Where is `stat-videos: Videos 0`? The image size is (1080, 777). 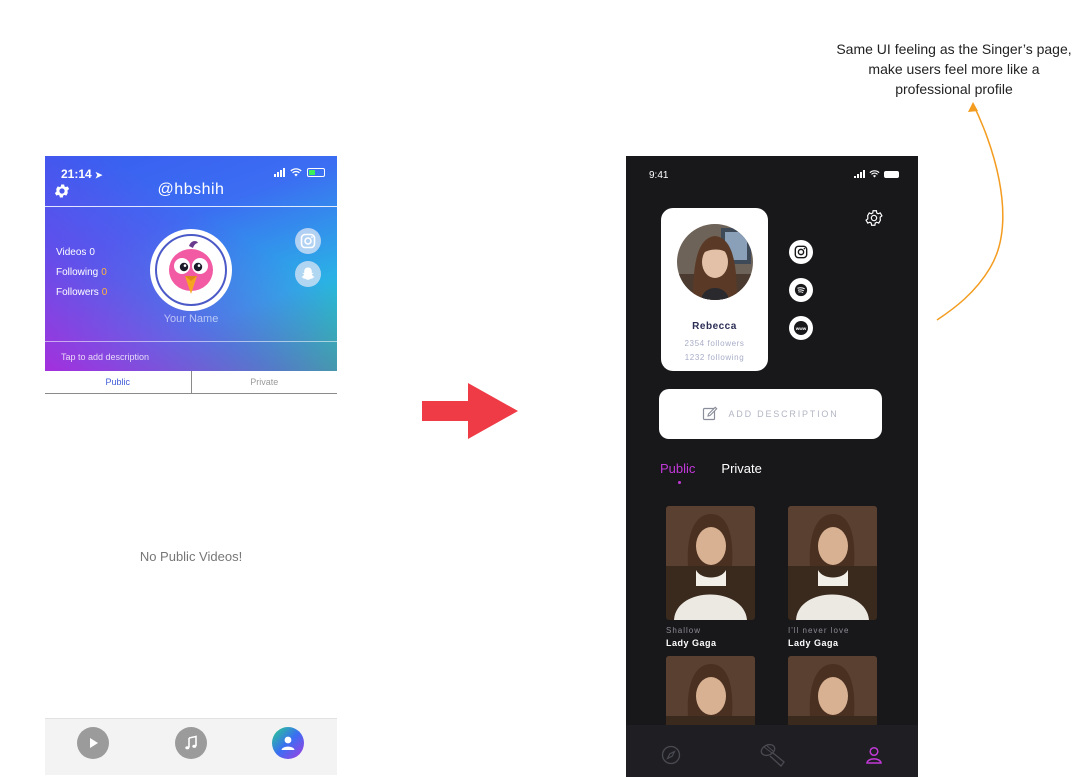
stat-videos: Videos 0 is located at coordinates (81, 253).